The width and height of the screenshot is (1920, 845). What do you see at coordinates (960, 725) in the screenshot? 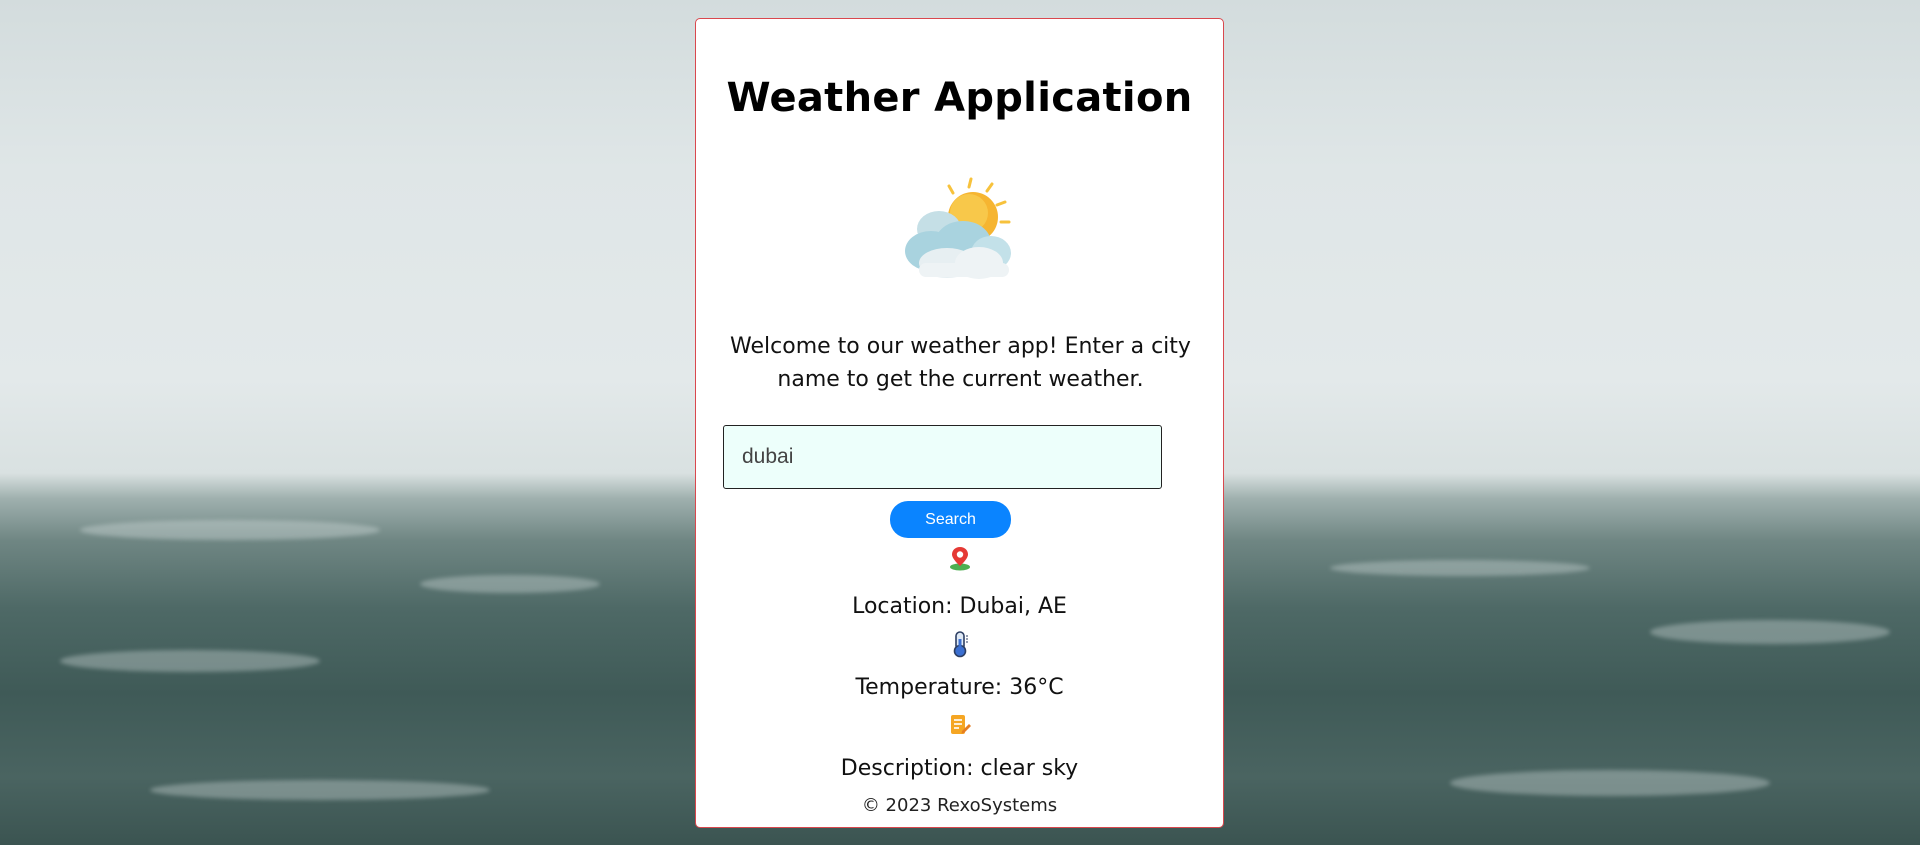
I see `note-icon` at bounding box center [960, 725].